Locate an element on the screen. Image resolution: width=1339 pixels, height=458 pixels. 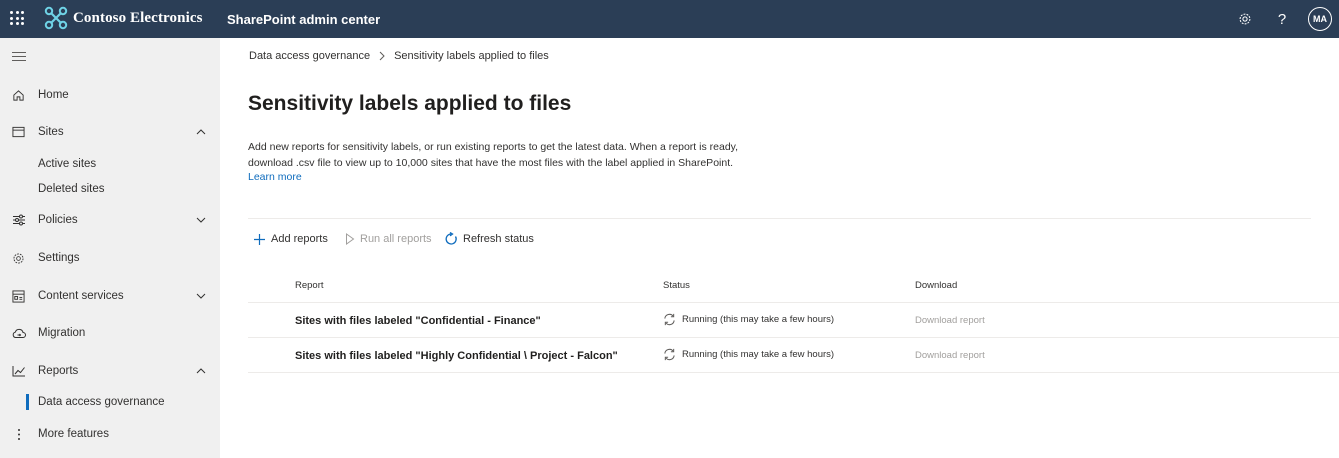
add-reports-label: Add reports is located at coordinates (299, 239).